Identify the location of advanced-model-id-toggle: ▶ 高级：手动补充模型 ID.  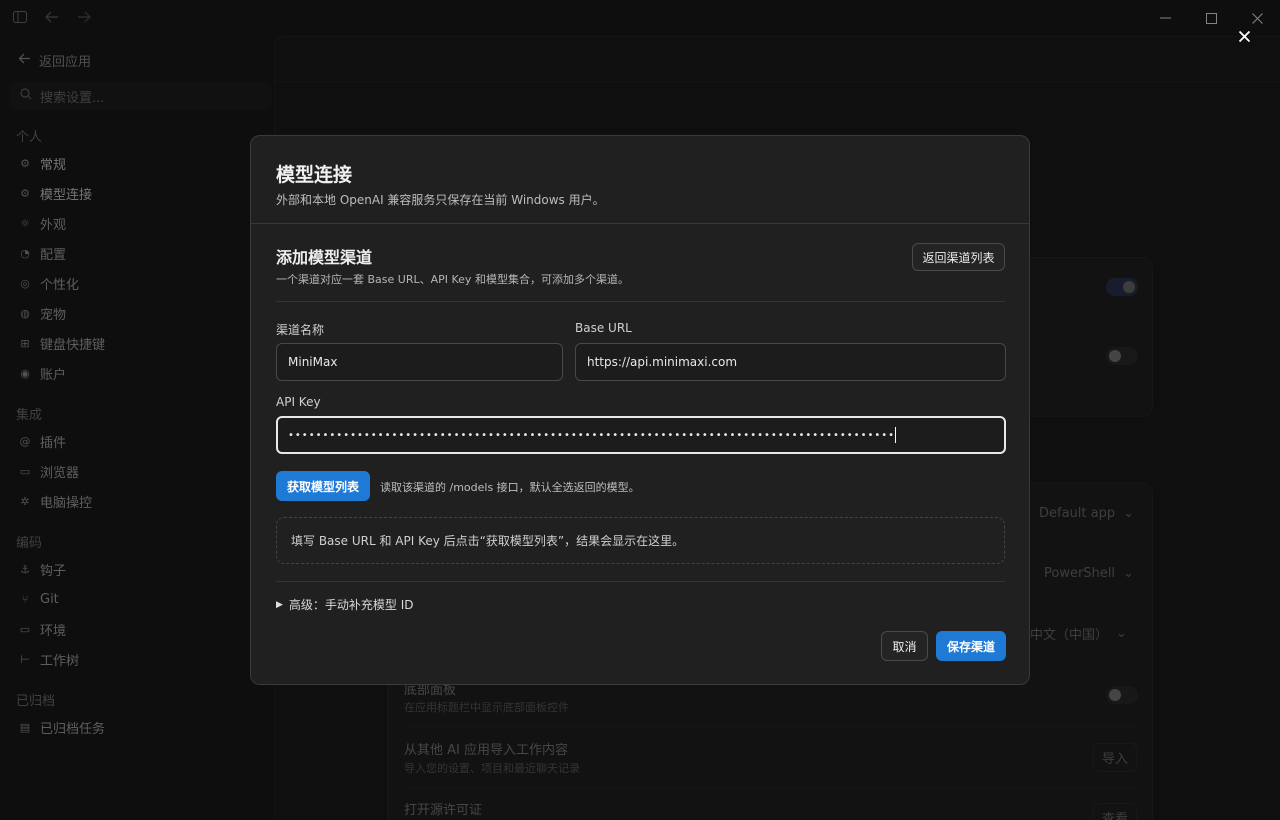
(345, 604).